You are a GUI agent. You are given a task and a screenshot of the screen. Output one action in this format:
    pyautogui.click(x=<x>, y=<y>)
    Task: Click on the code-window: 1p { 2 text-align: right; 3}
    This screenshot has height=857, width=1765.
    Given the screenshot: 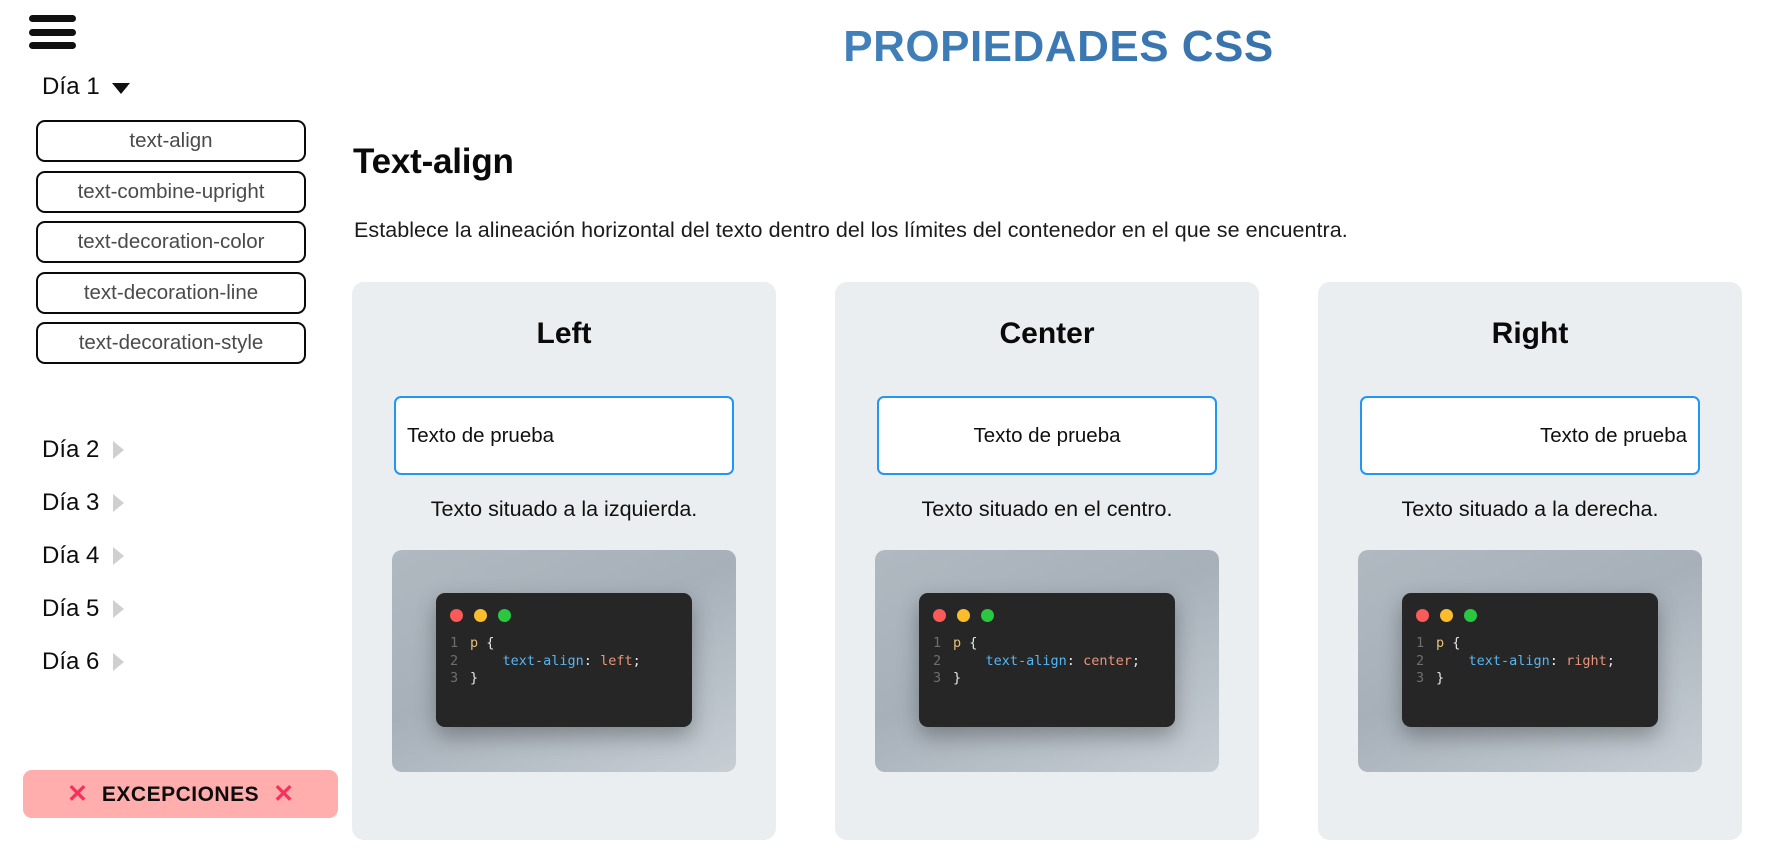 What is the action you would take?
    pyautogui.click(x=1530, y=660)
    